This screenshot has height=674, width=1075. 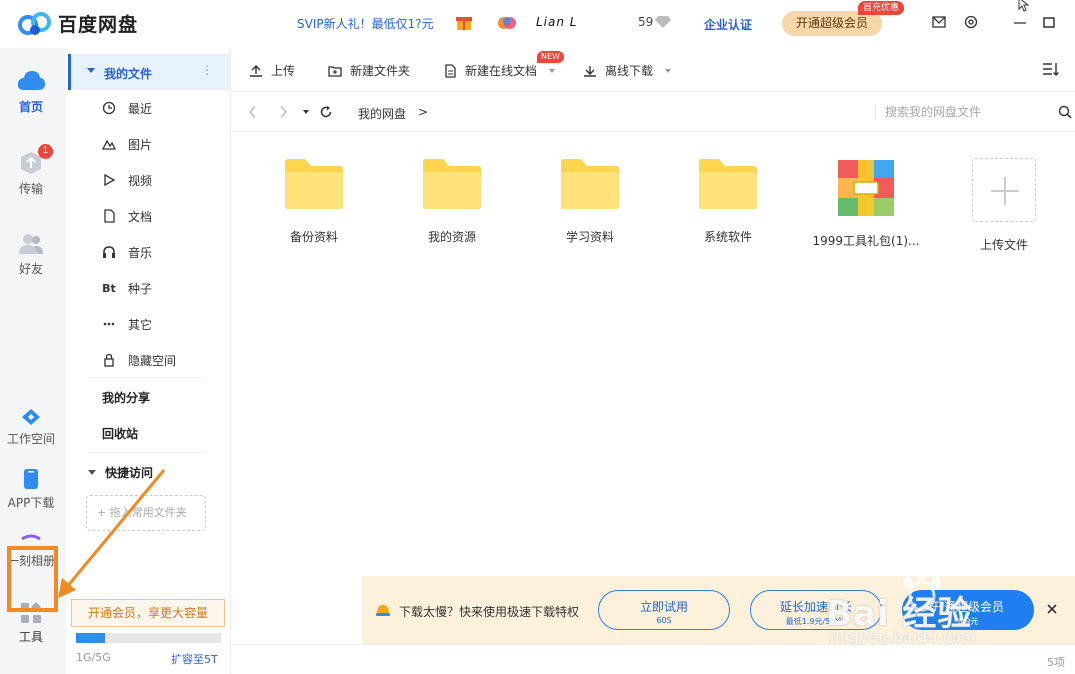 I want to click on download-icon, so click(x=590, y=71).